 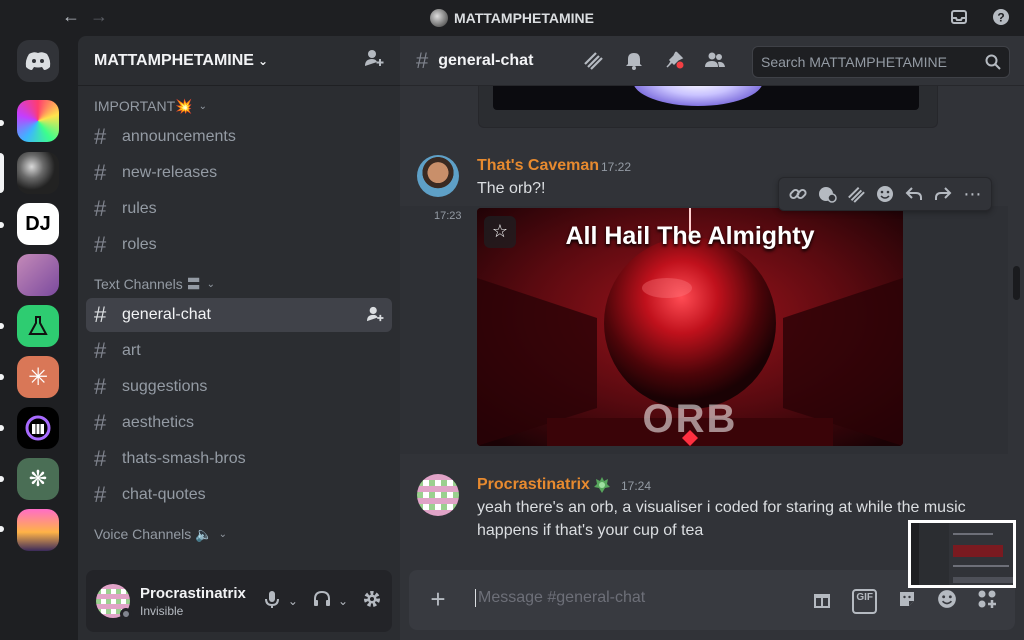 I want to click on category-important: IMPORTANT💥 ⌄, so click(x=239, y=106).